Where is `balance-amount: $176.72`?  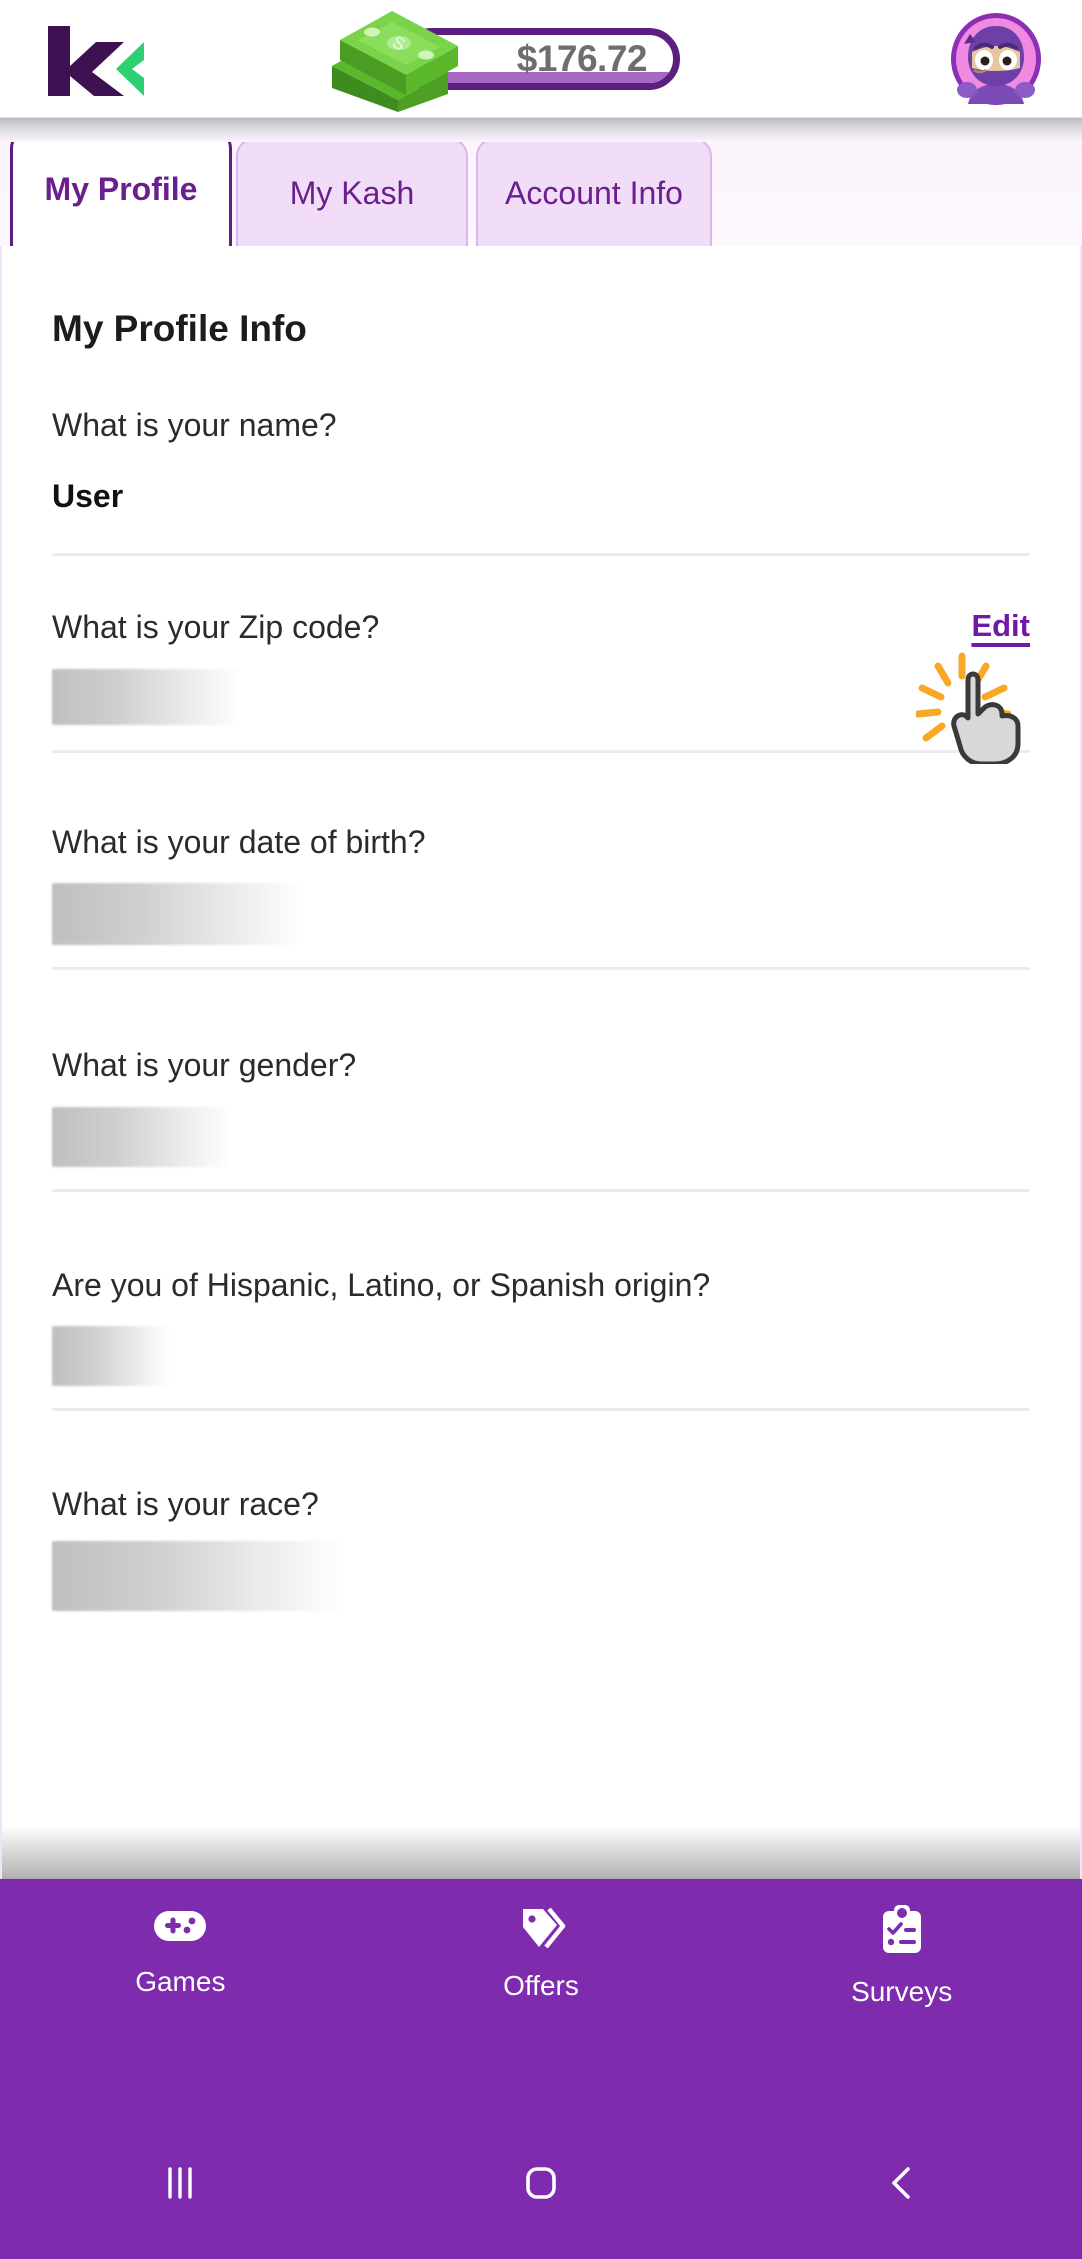 balance-amount: $176.72 is located at coordinates (582, 58).